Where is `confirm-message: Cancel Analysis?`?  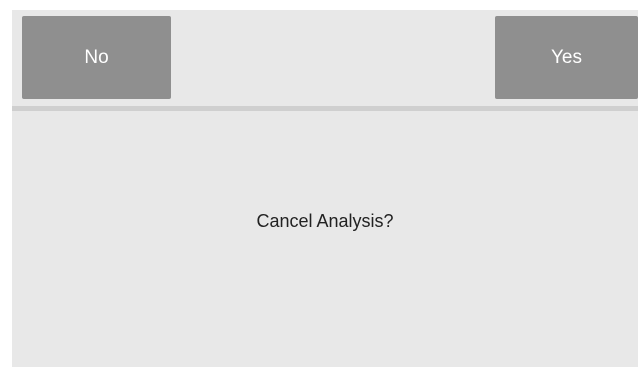
confirm-message: Cancel Analysis? is located at coordinates (325, 221).